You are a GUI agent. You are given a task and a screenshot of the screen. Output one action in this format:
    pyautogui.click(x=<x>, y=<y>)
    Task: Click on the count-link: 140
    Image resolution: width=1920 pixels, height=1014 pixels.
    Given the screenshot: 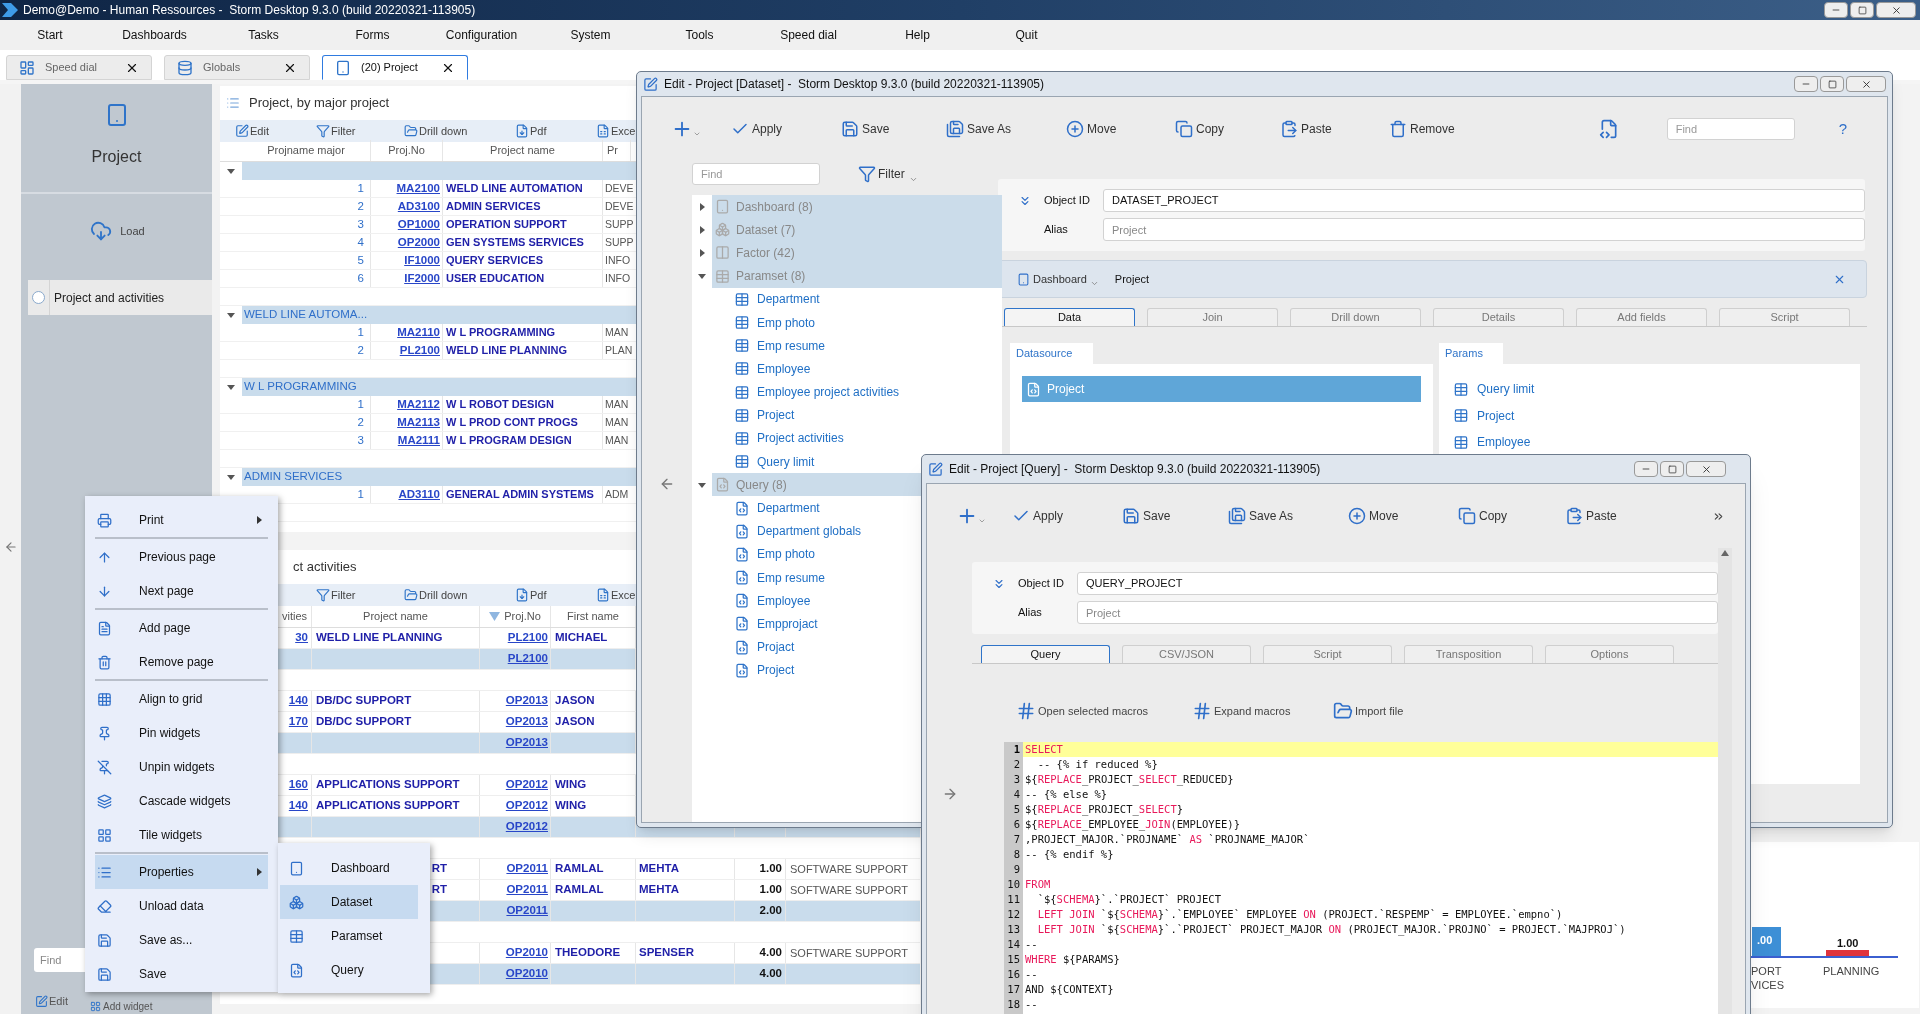 What is the action you would take?
    pyautogui.click(x=298, y=806)
    